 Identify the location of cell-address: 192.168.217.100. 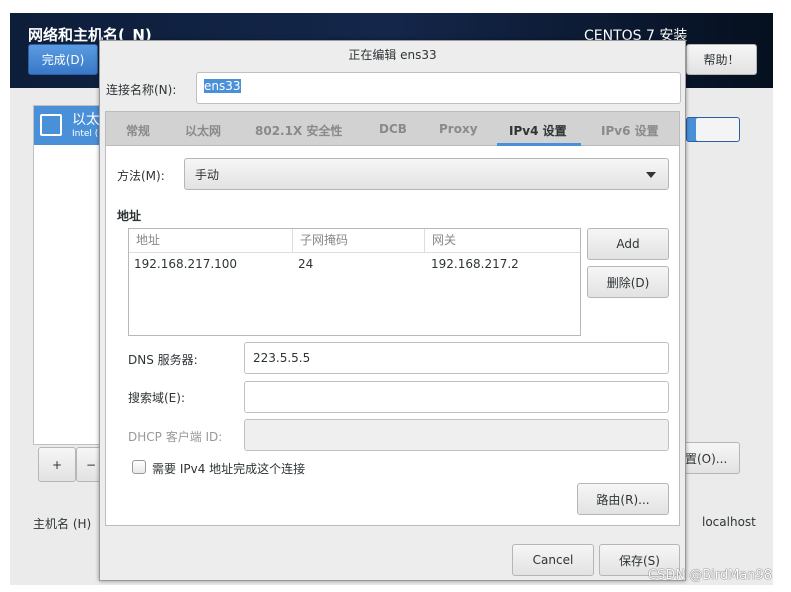
(185, 264).